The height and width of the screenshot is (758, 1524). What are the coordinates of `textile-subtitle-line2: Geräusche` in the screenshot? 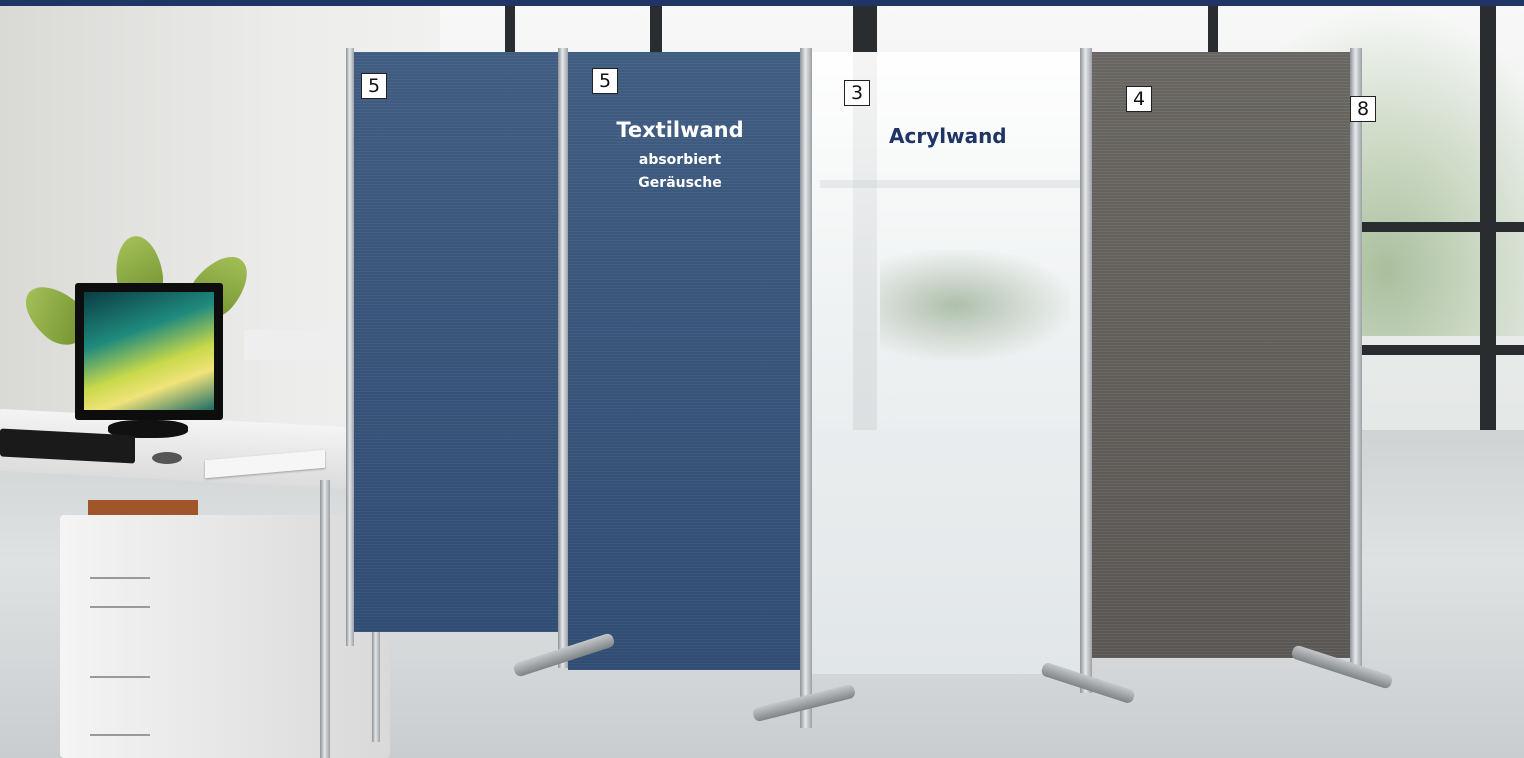 It's located at (680, 183).